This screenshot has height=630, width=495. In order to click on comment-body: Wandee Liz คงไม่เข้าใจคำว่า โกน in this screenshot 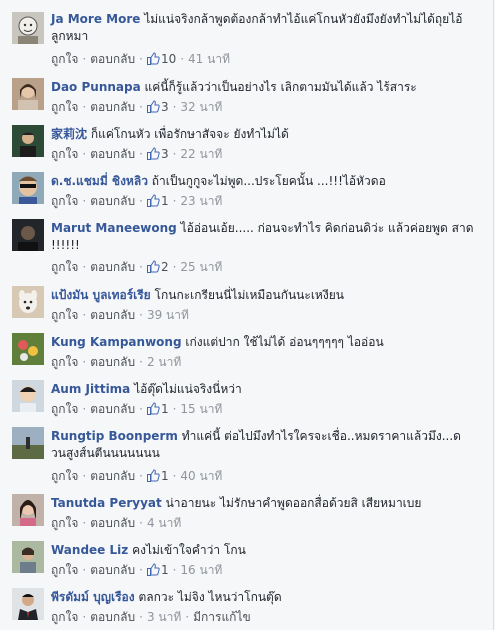, I will do `click(263, 550)`.